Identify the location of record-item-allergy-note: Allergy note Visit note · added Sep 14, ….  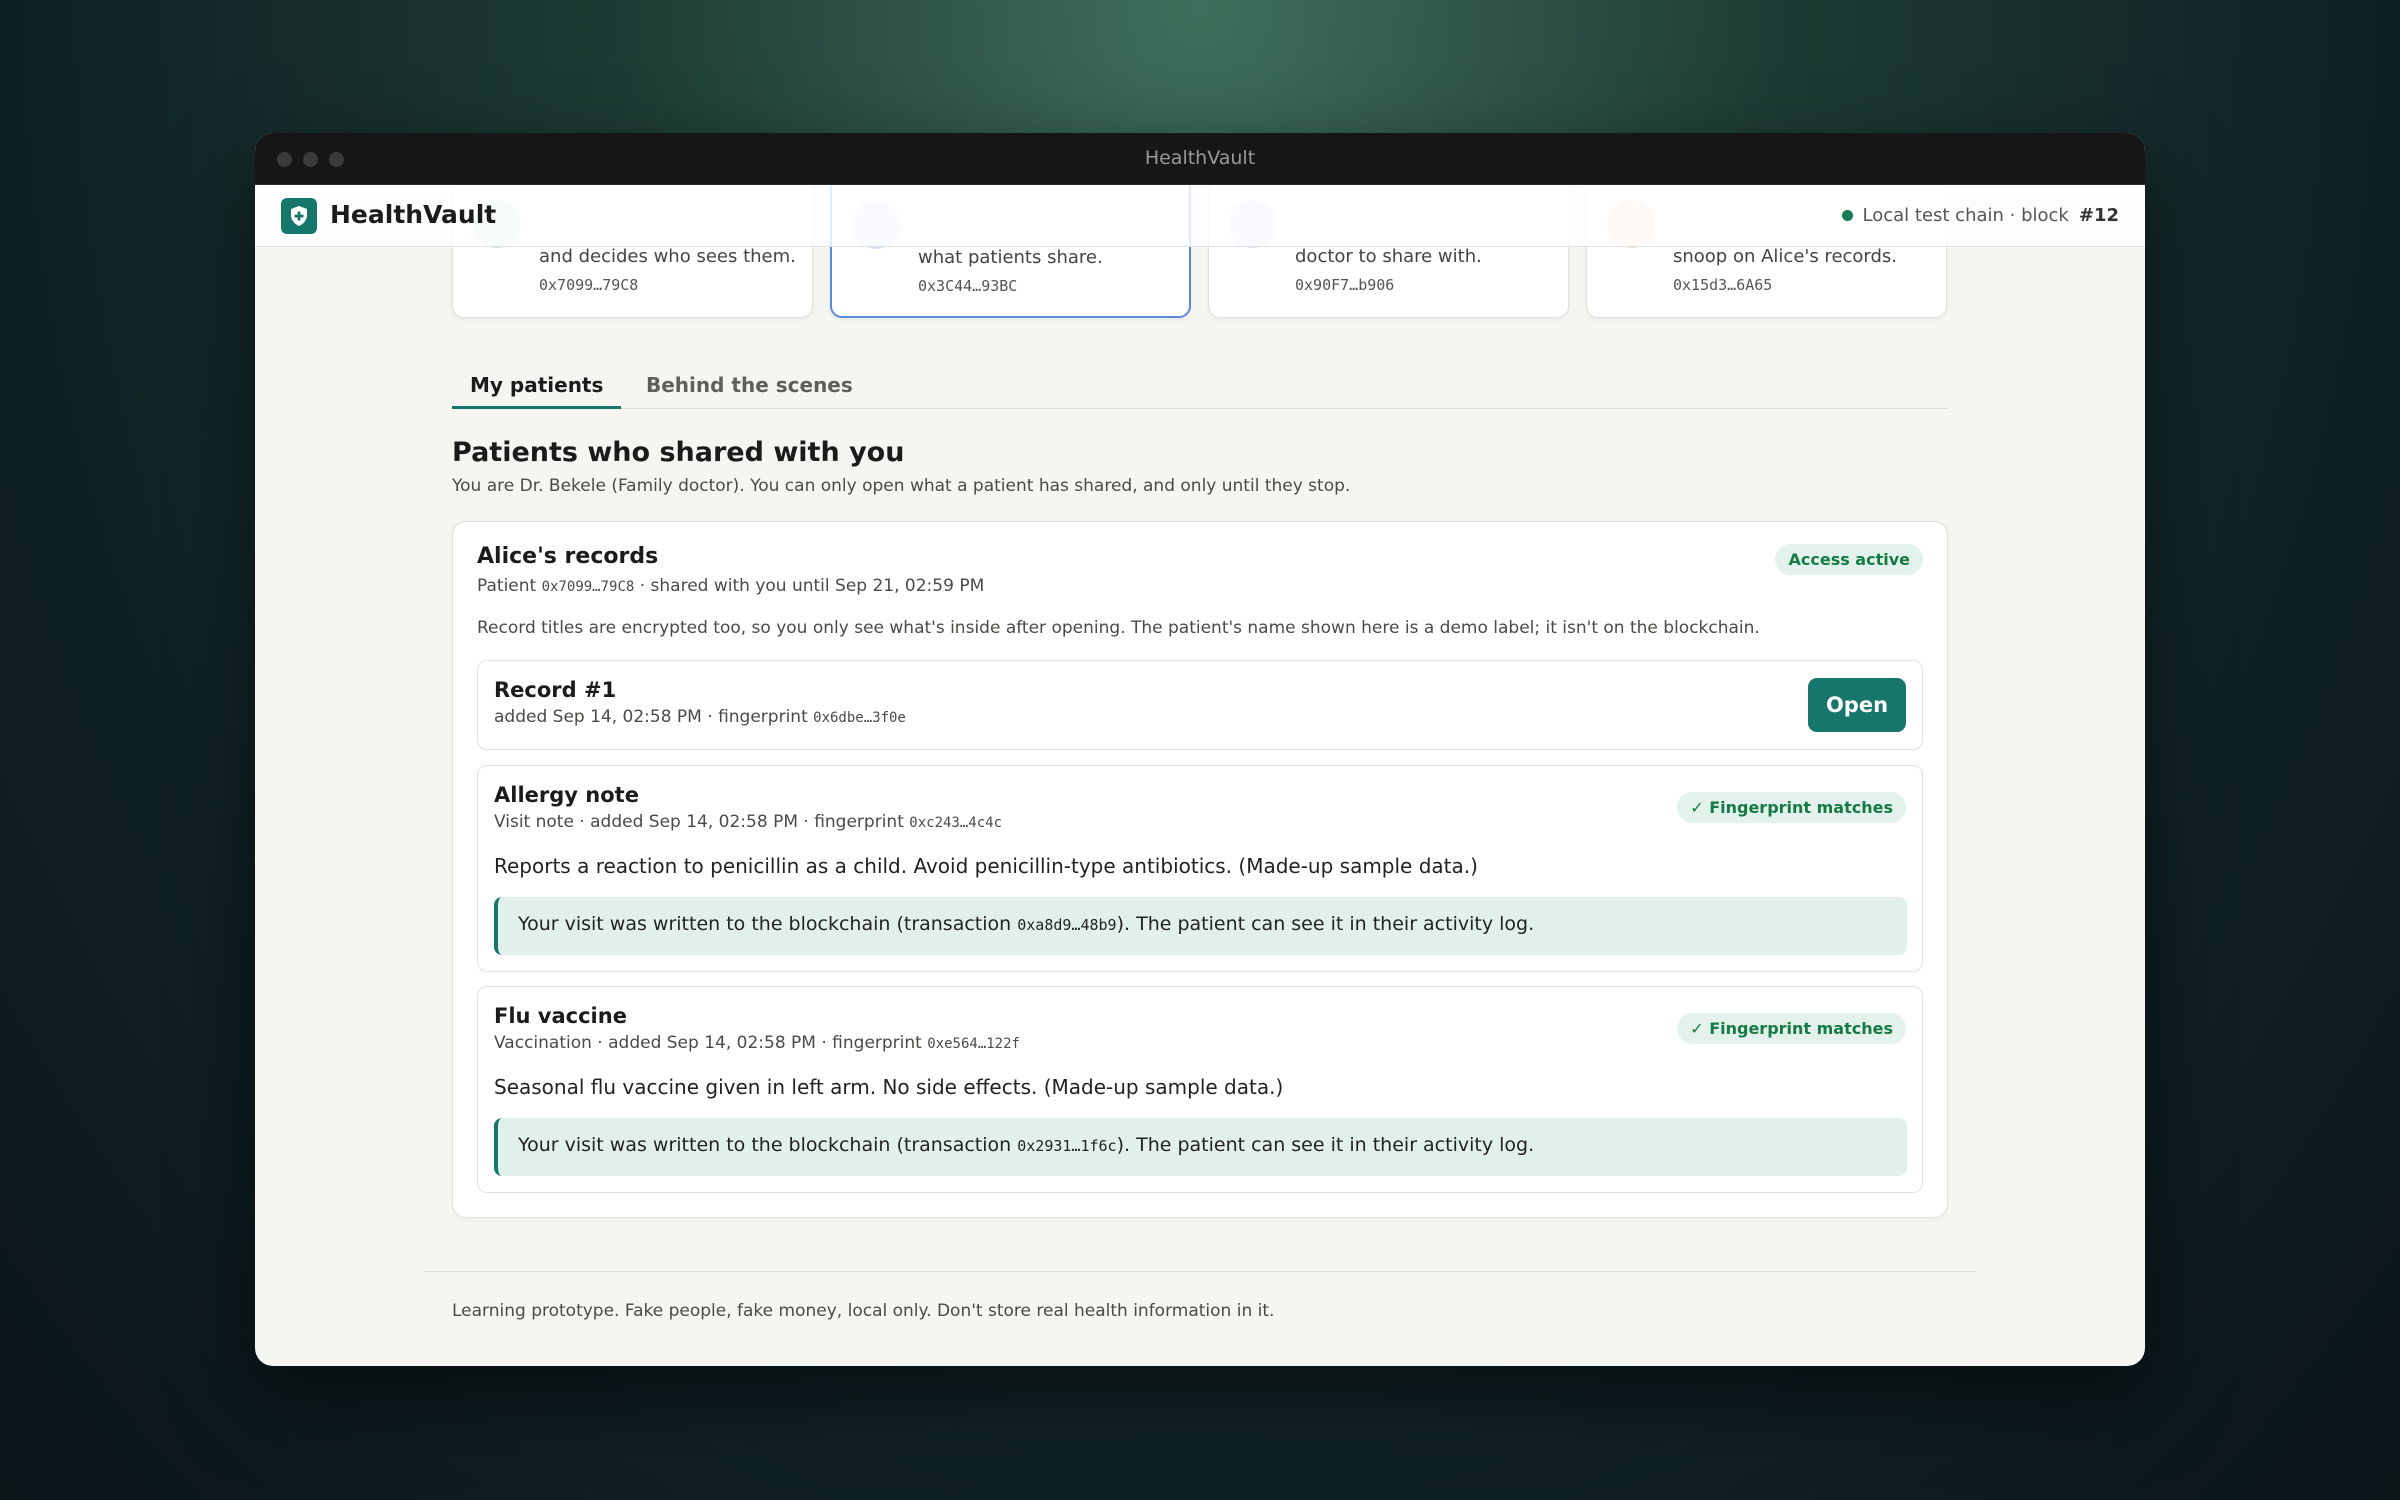
(1200, 868).